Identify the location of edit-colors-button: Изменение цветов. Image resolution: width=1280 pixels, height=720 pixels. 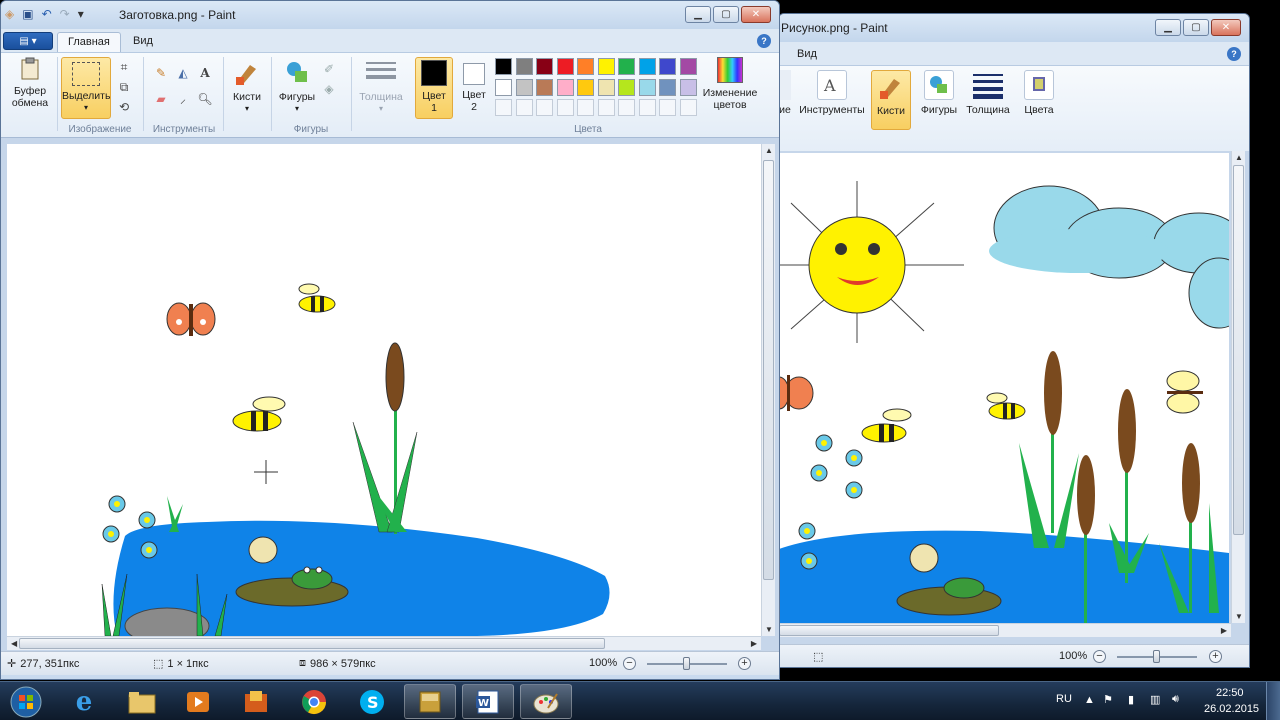
(730, 84).